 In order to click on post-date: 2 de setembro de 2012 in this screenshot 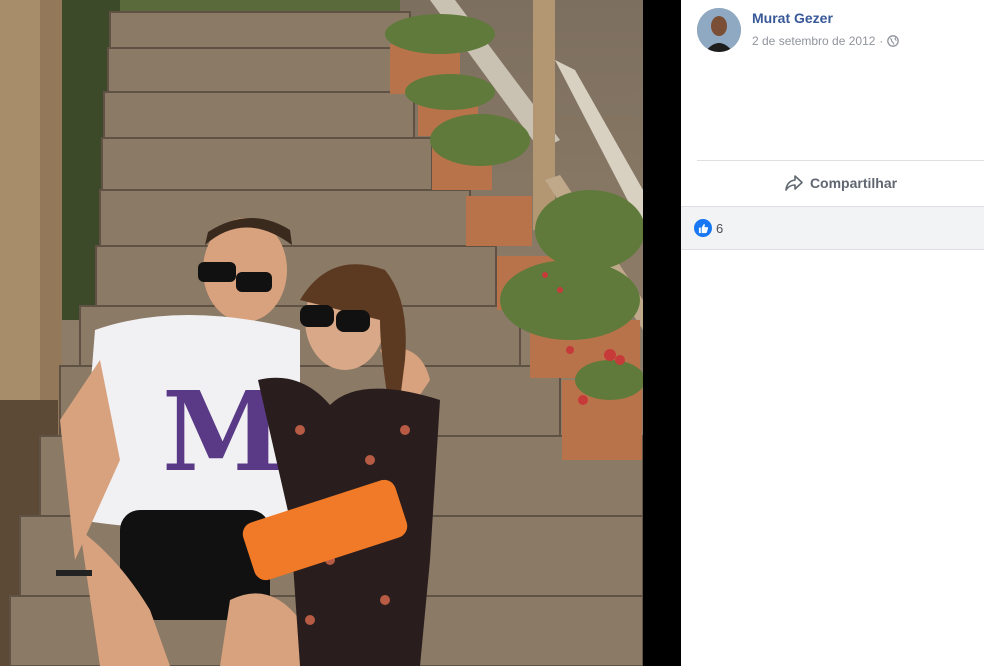, I will do `click(813, 41)`.